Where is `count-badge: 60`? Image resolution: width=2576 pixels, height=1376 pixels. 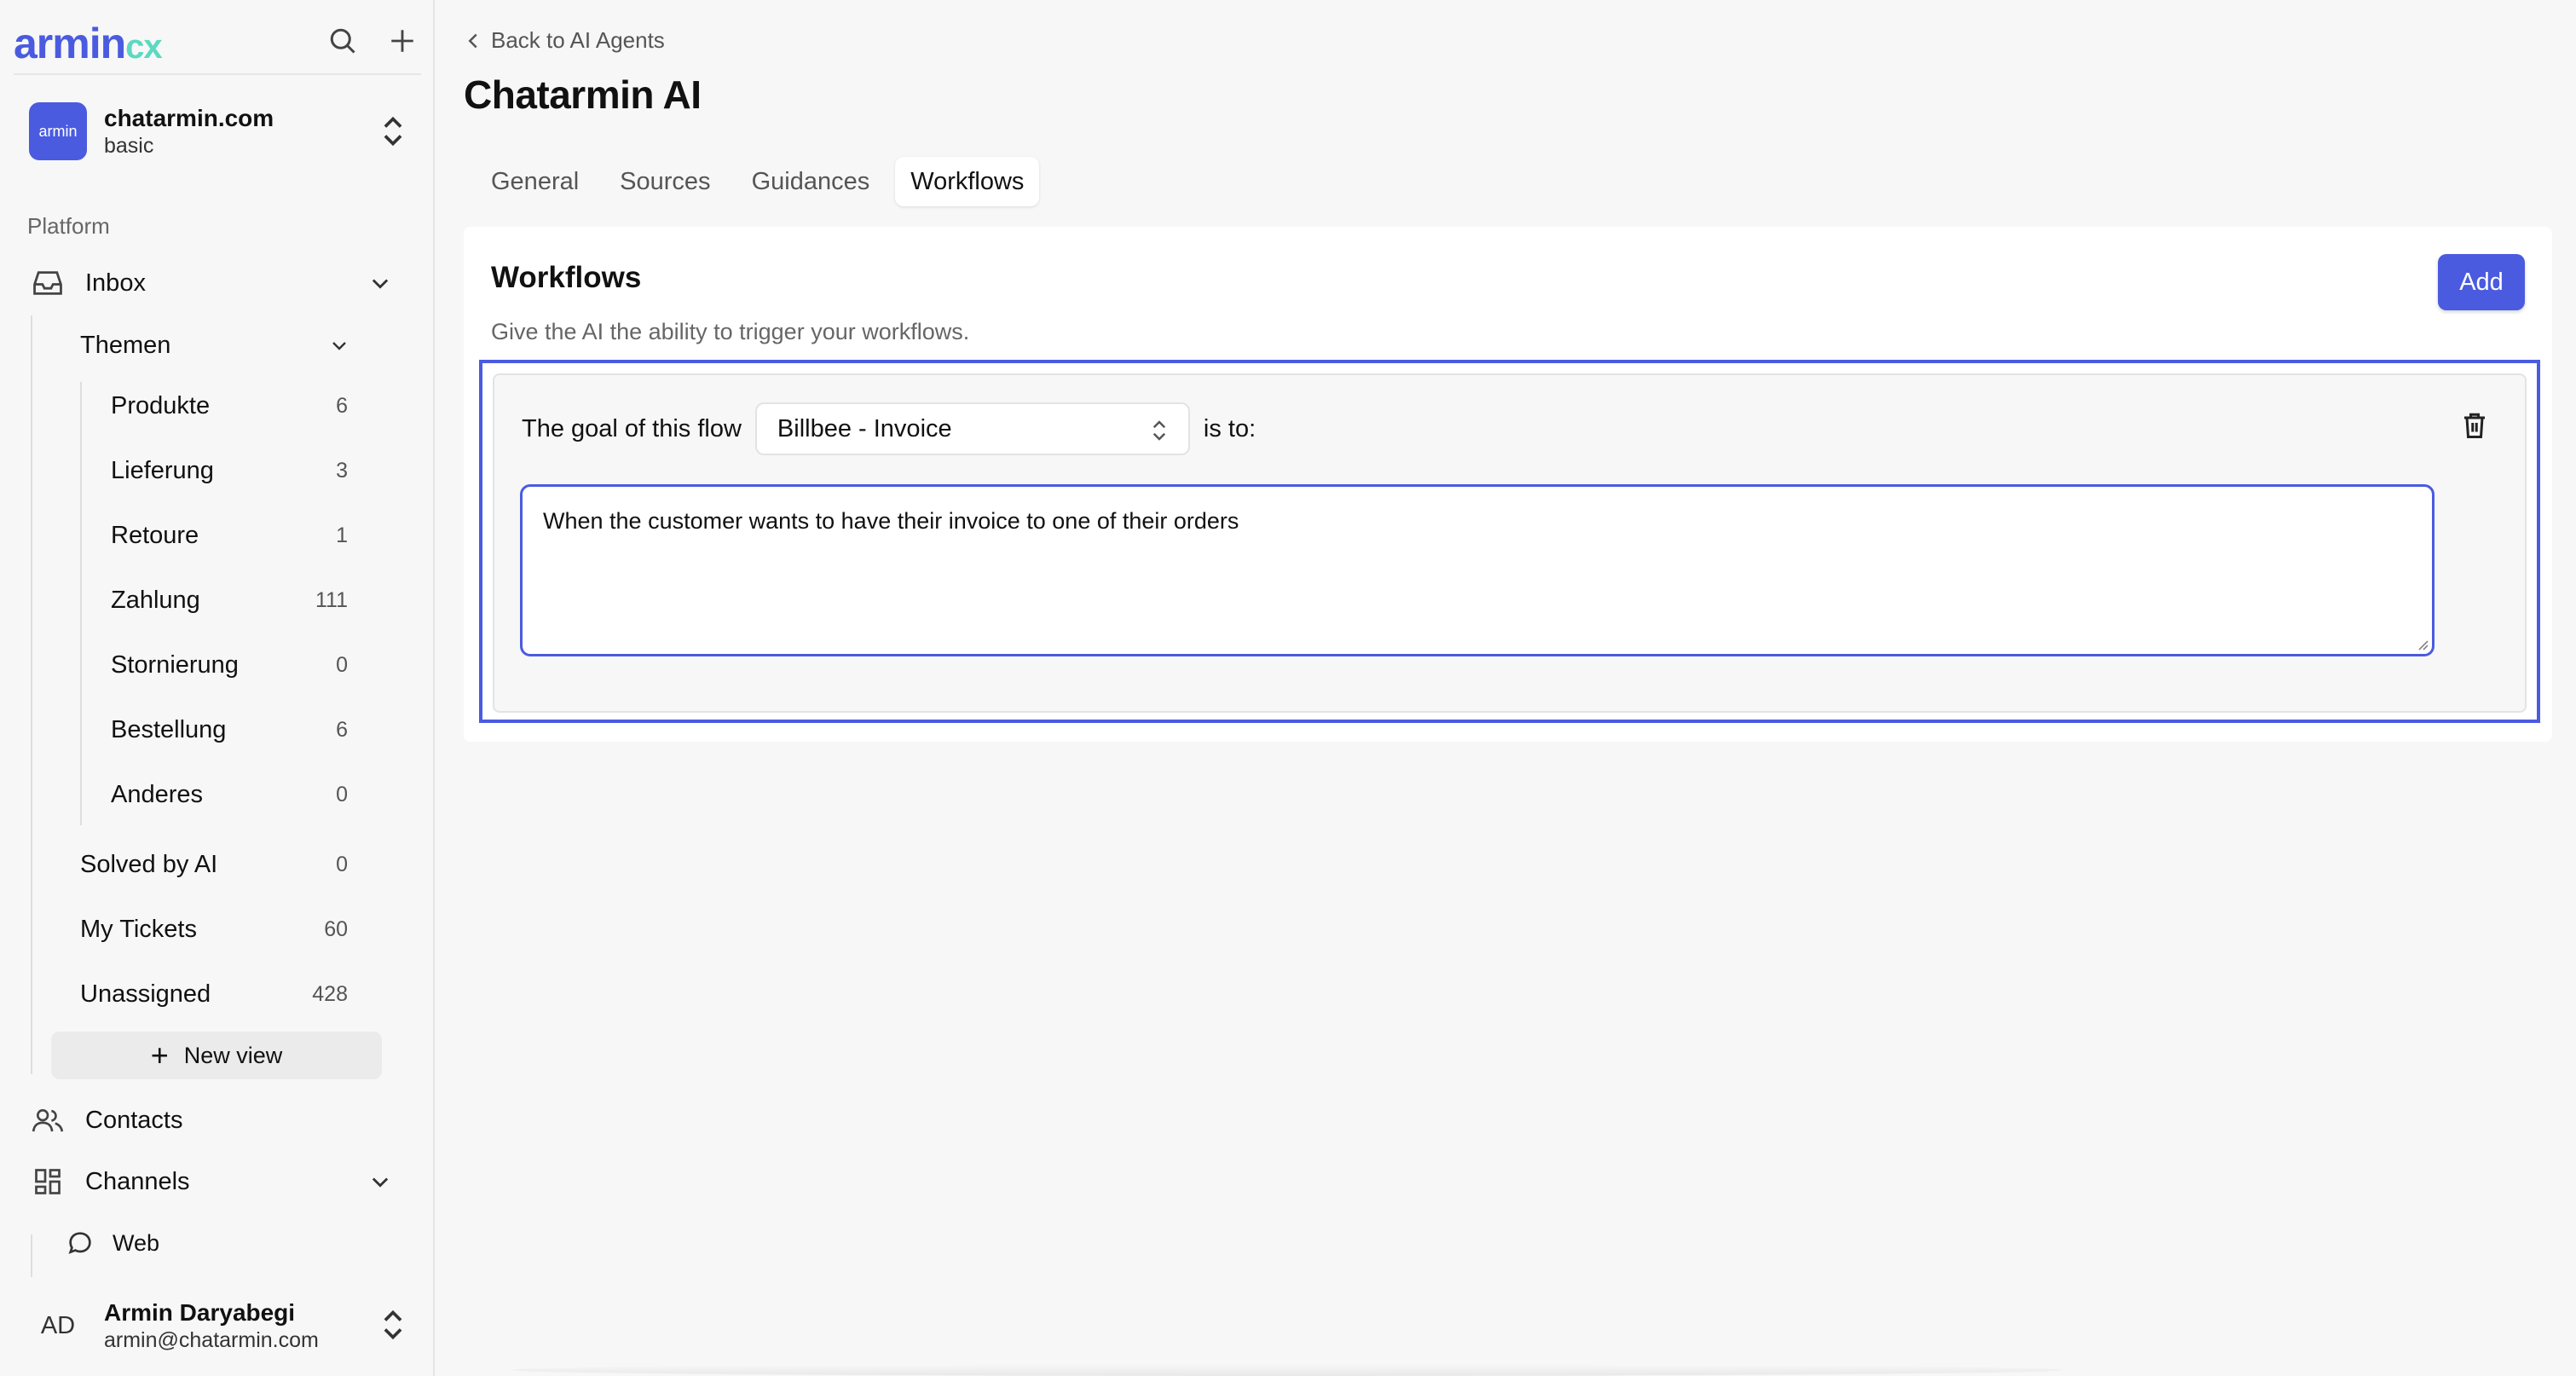 count-badge: 60 is located at coordinates (336, 928).